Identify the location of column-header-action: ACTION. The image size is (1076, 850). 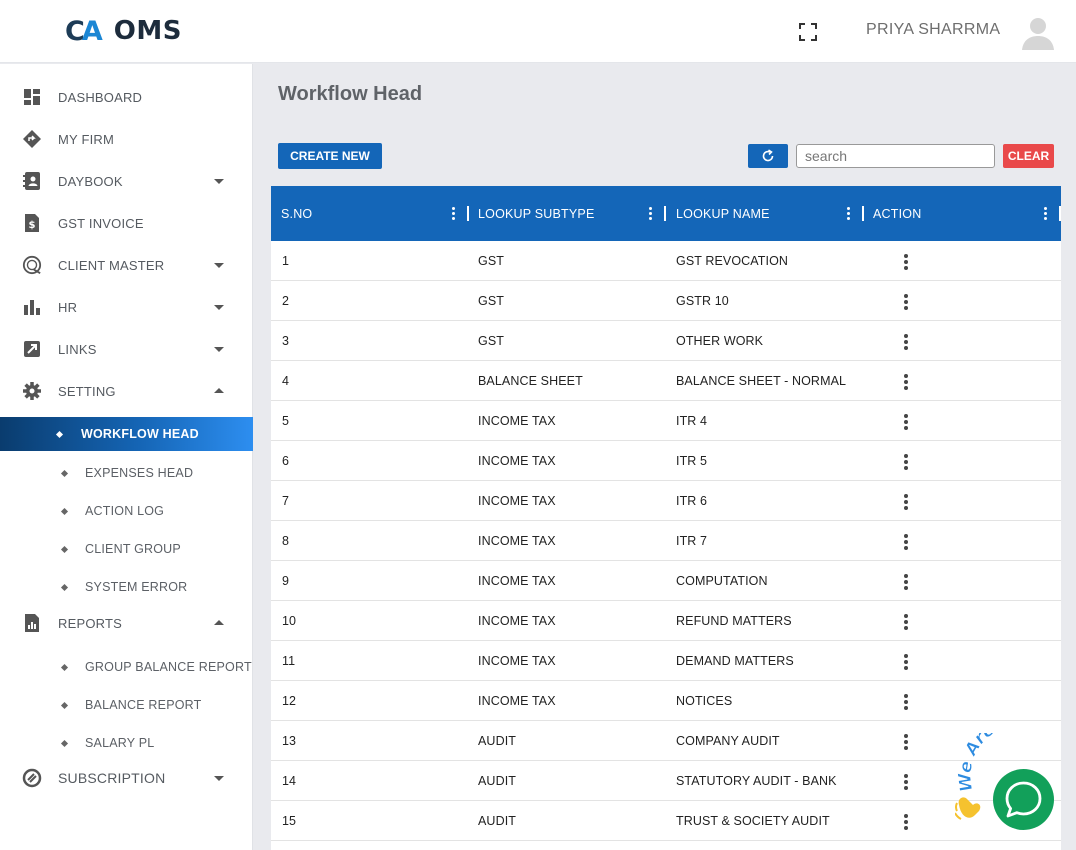
(897, 213).